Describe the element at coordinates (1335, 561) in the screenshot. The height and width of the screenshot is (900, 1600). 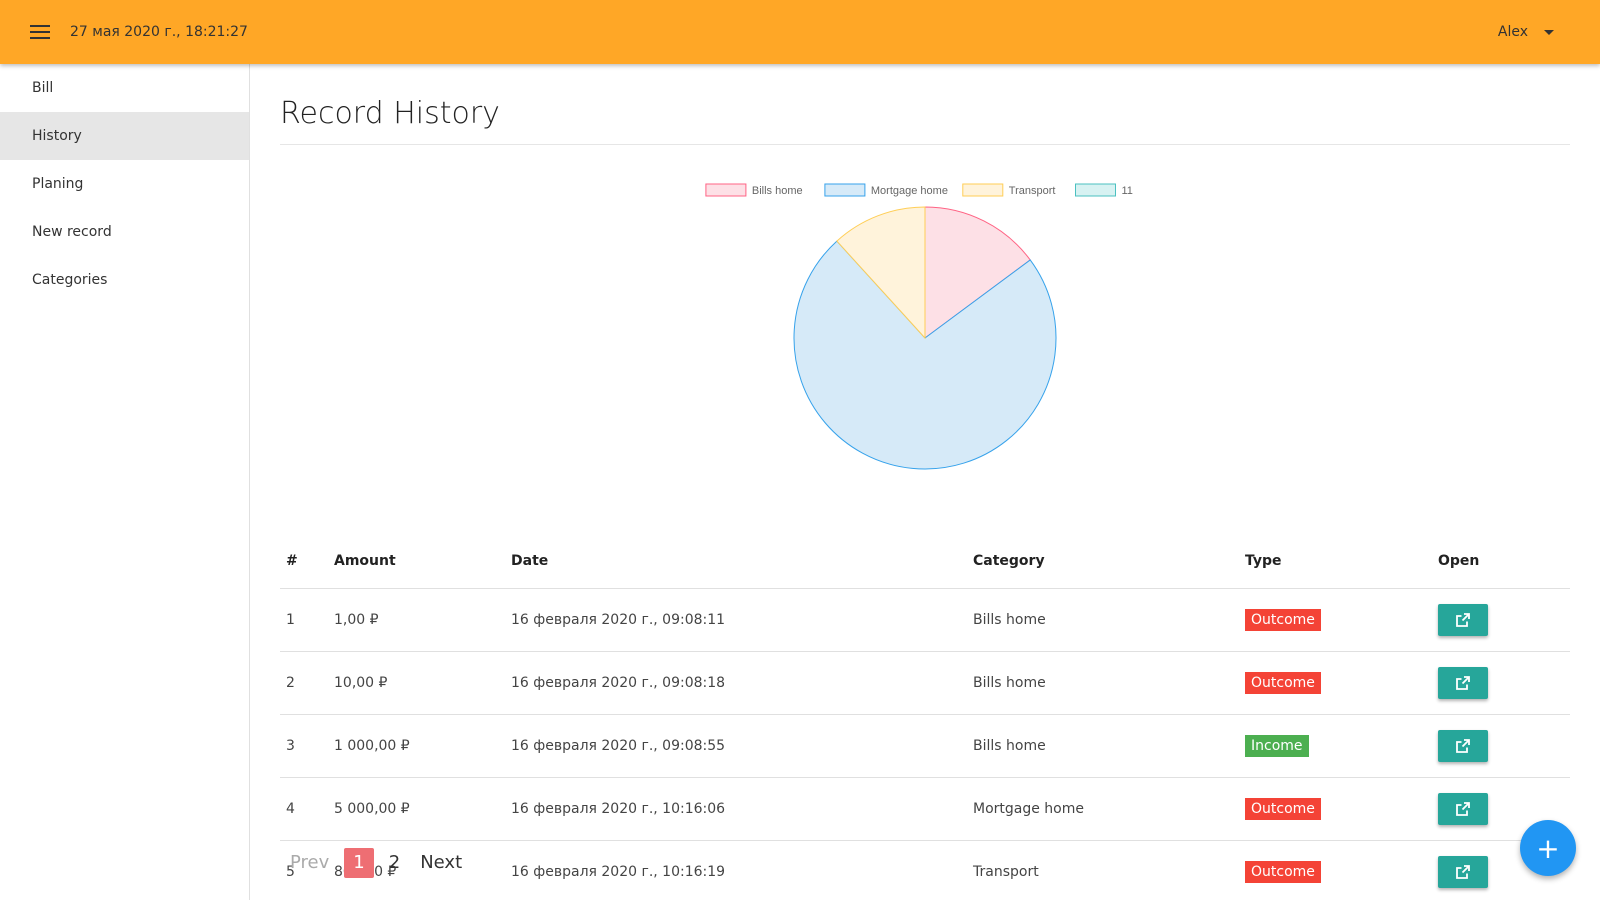
I see `col-header-type: Type` at that location.